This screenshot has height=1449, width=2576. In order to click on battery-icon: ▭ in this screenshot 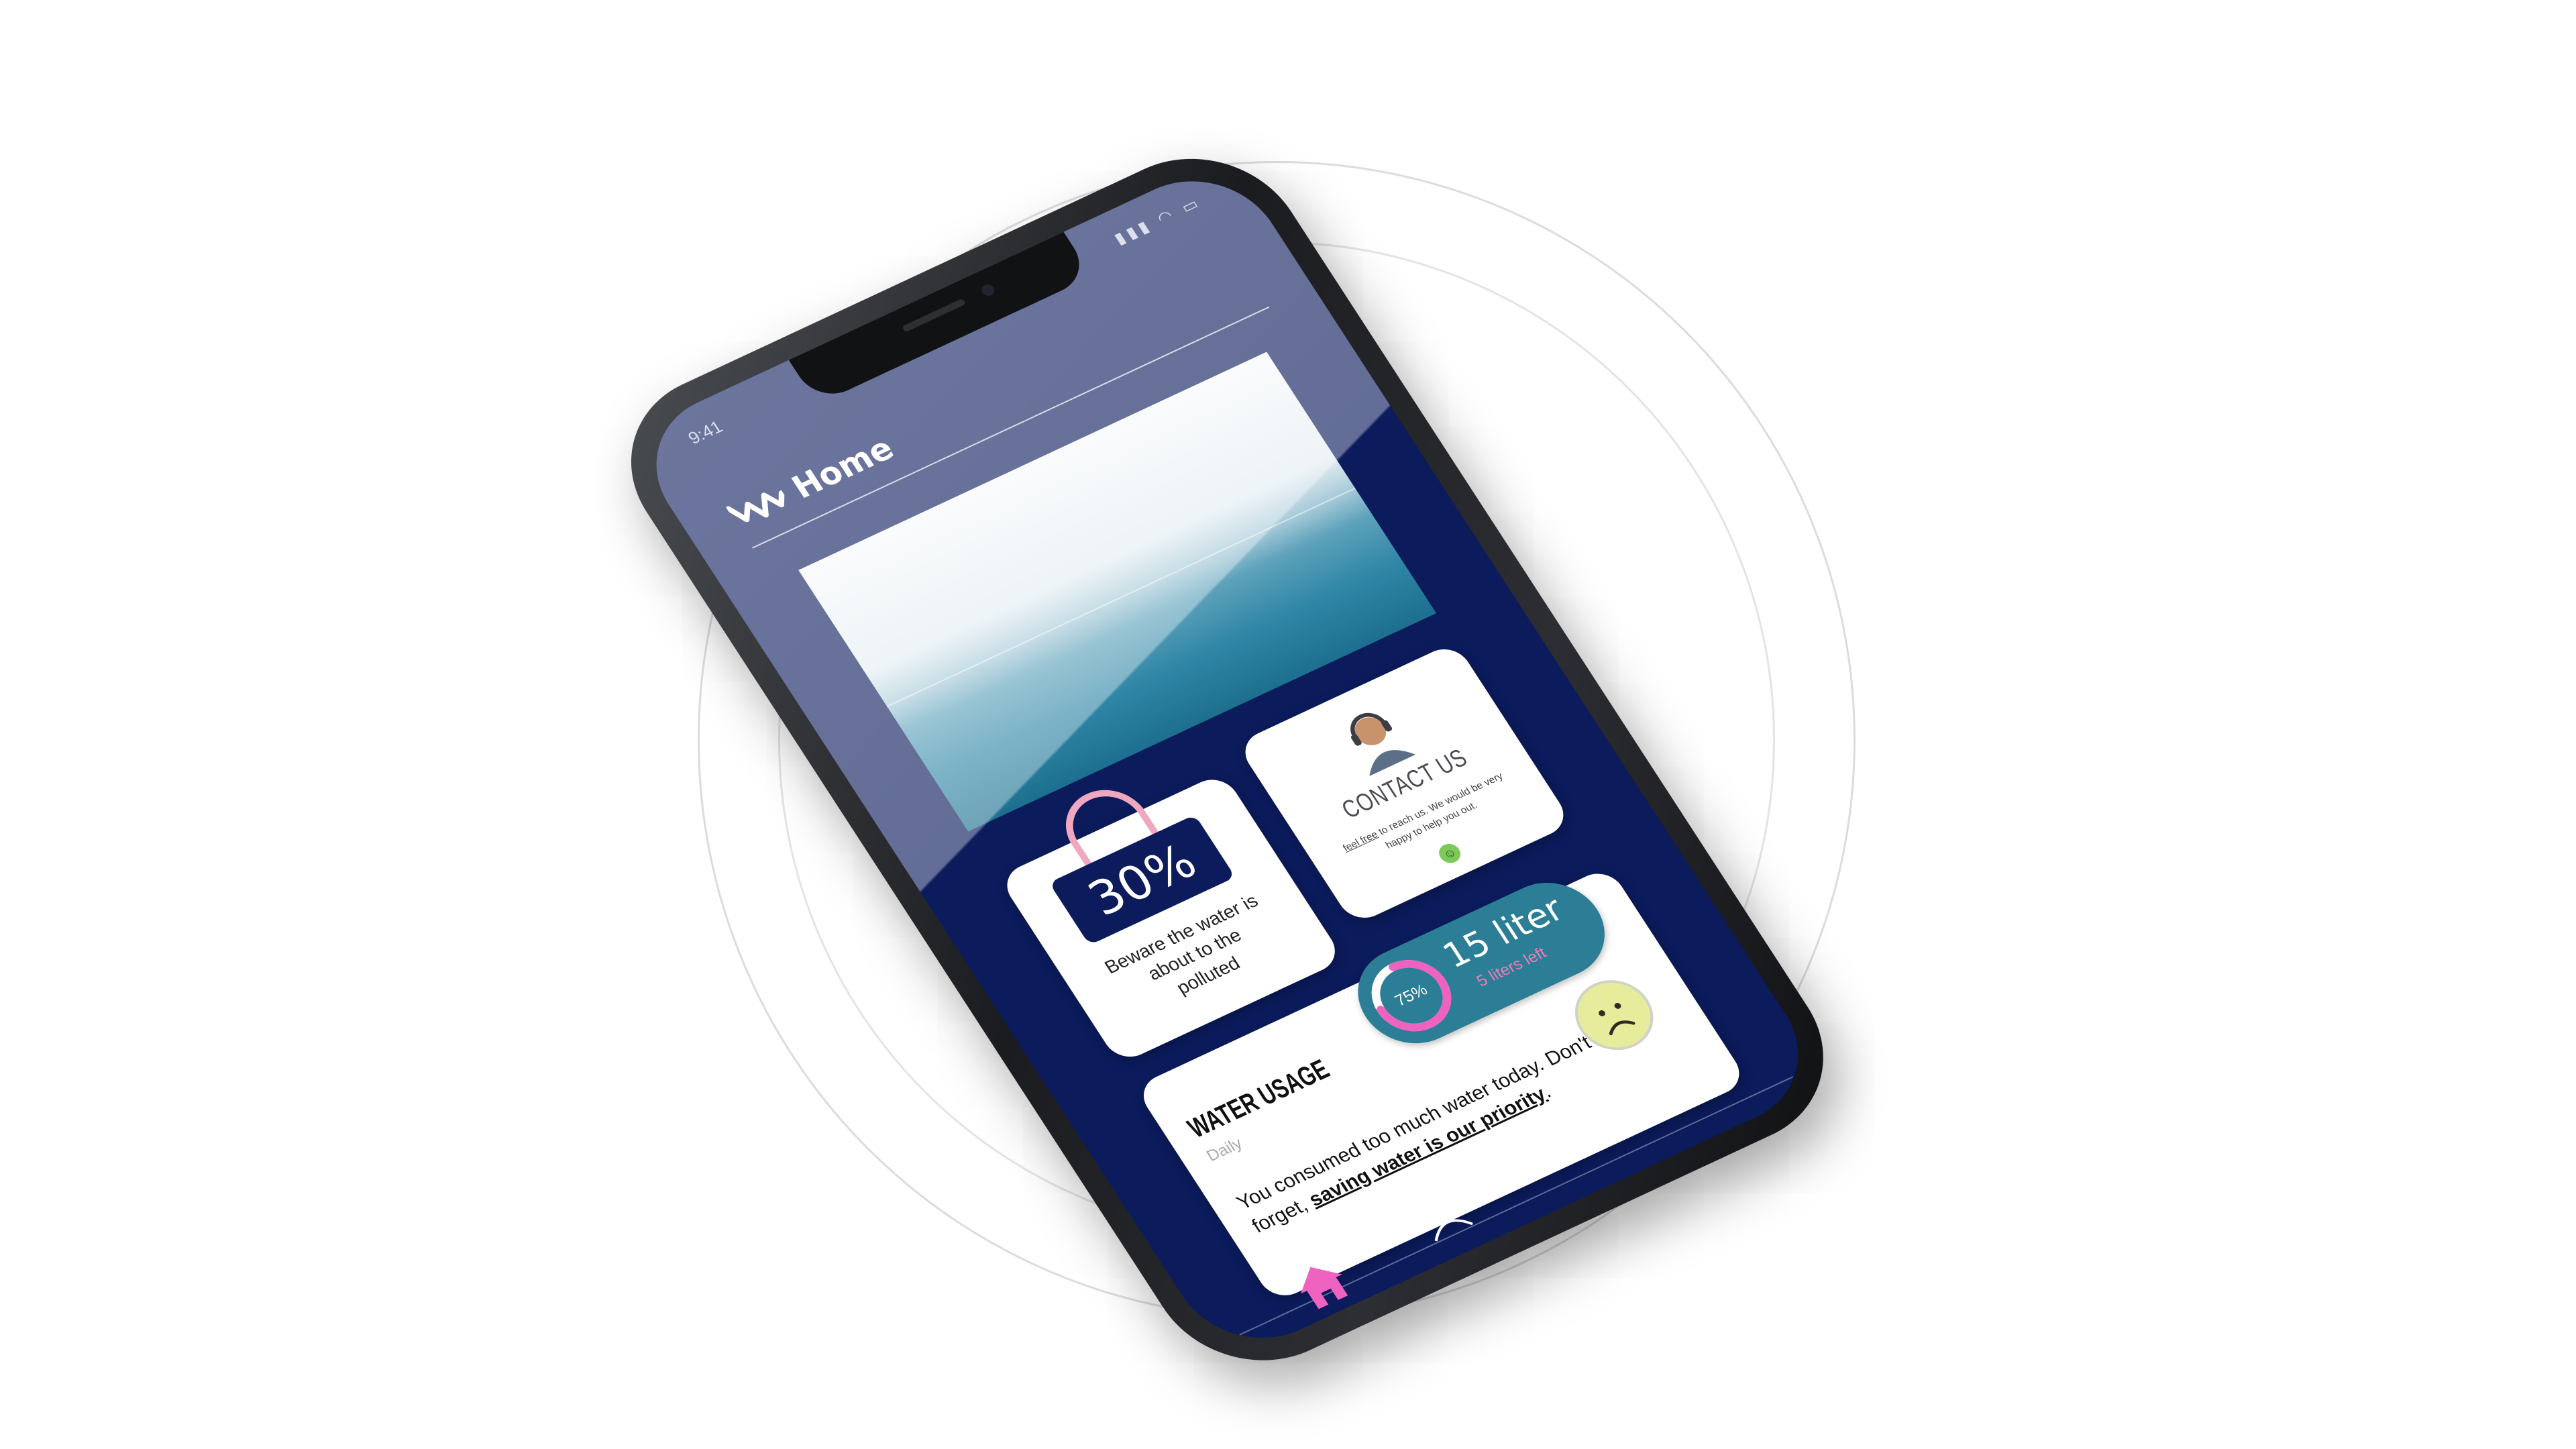, I will do `click(1191, 205)`.